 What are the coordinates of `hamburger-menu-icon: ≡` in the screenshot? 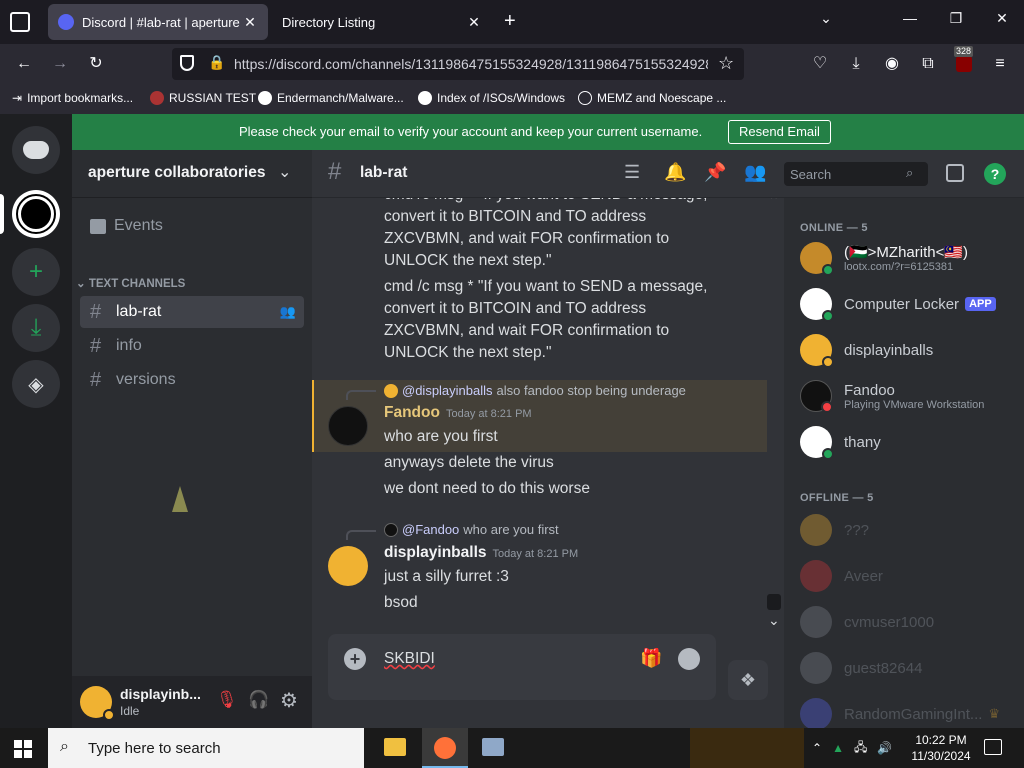 It's located at (1000, 64).